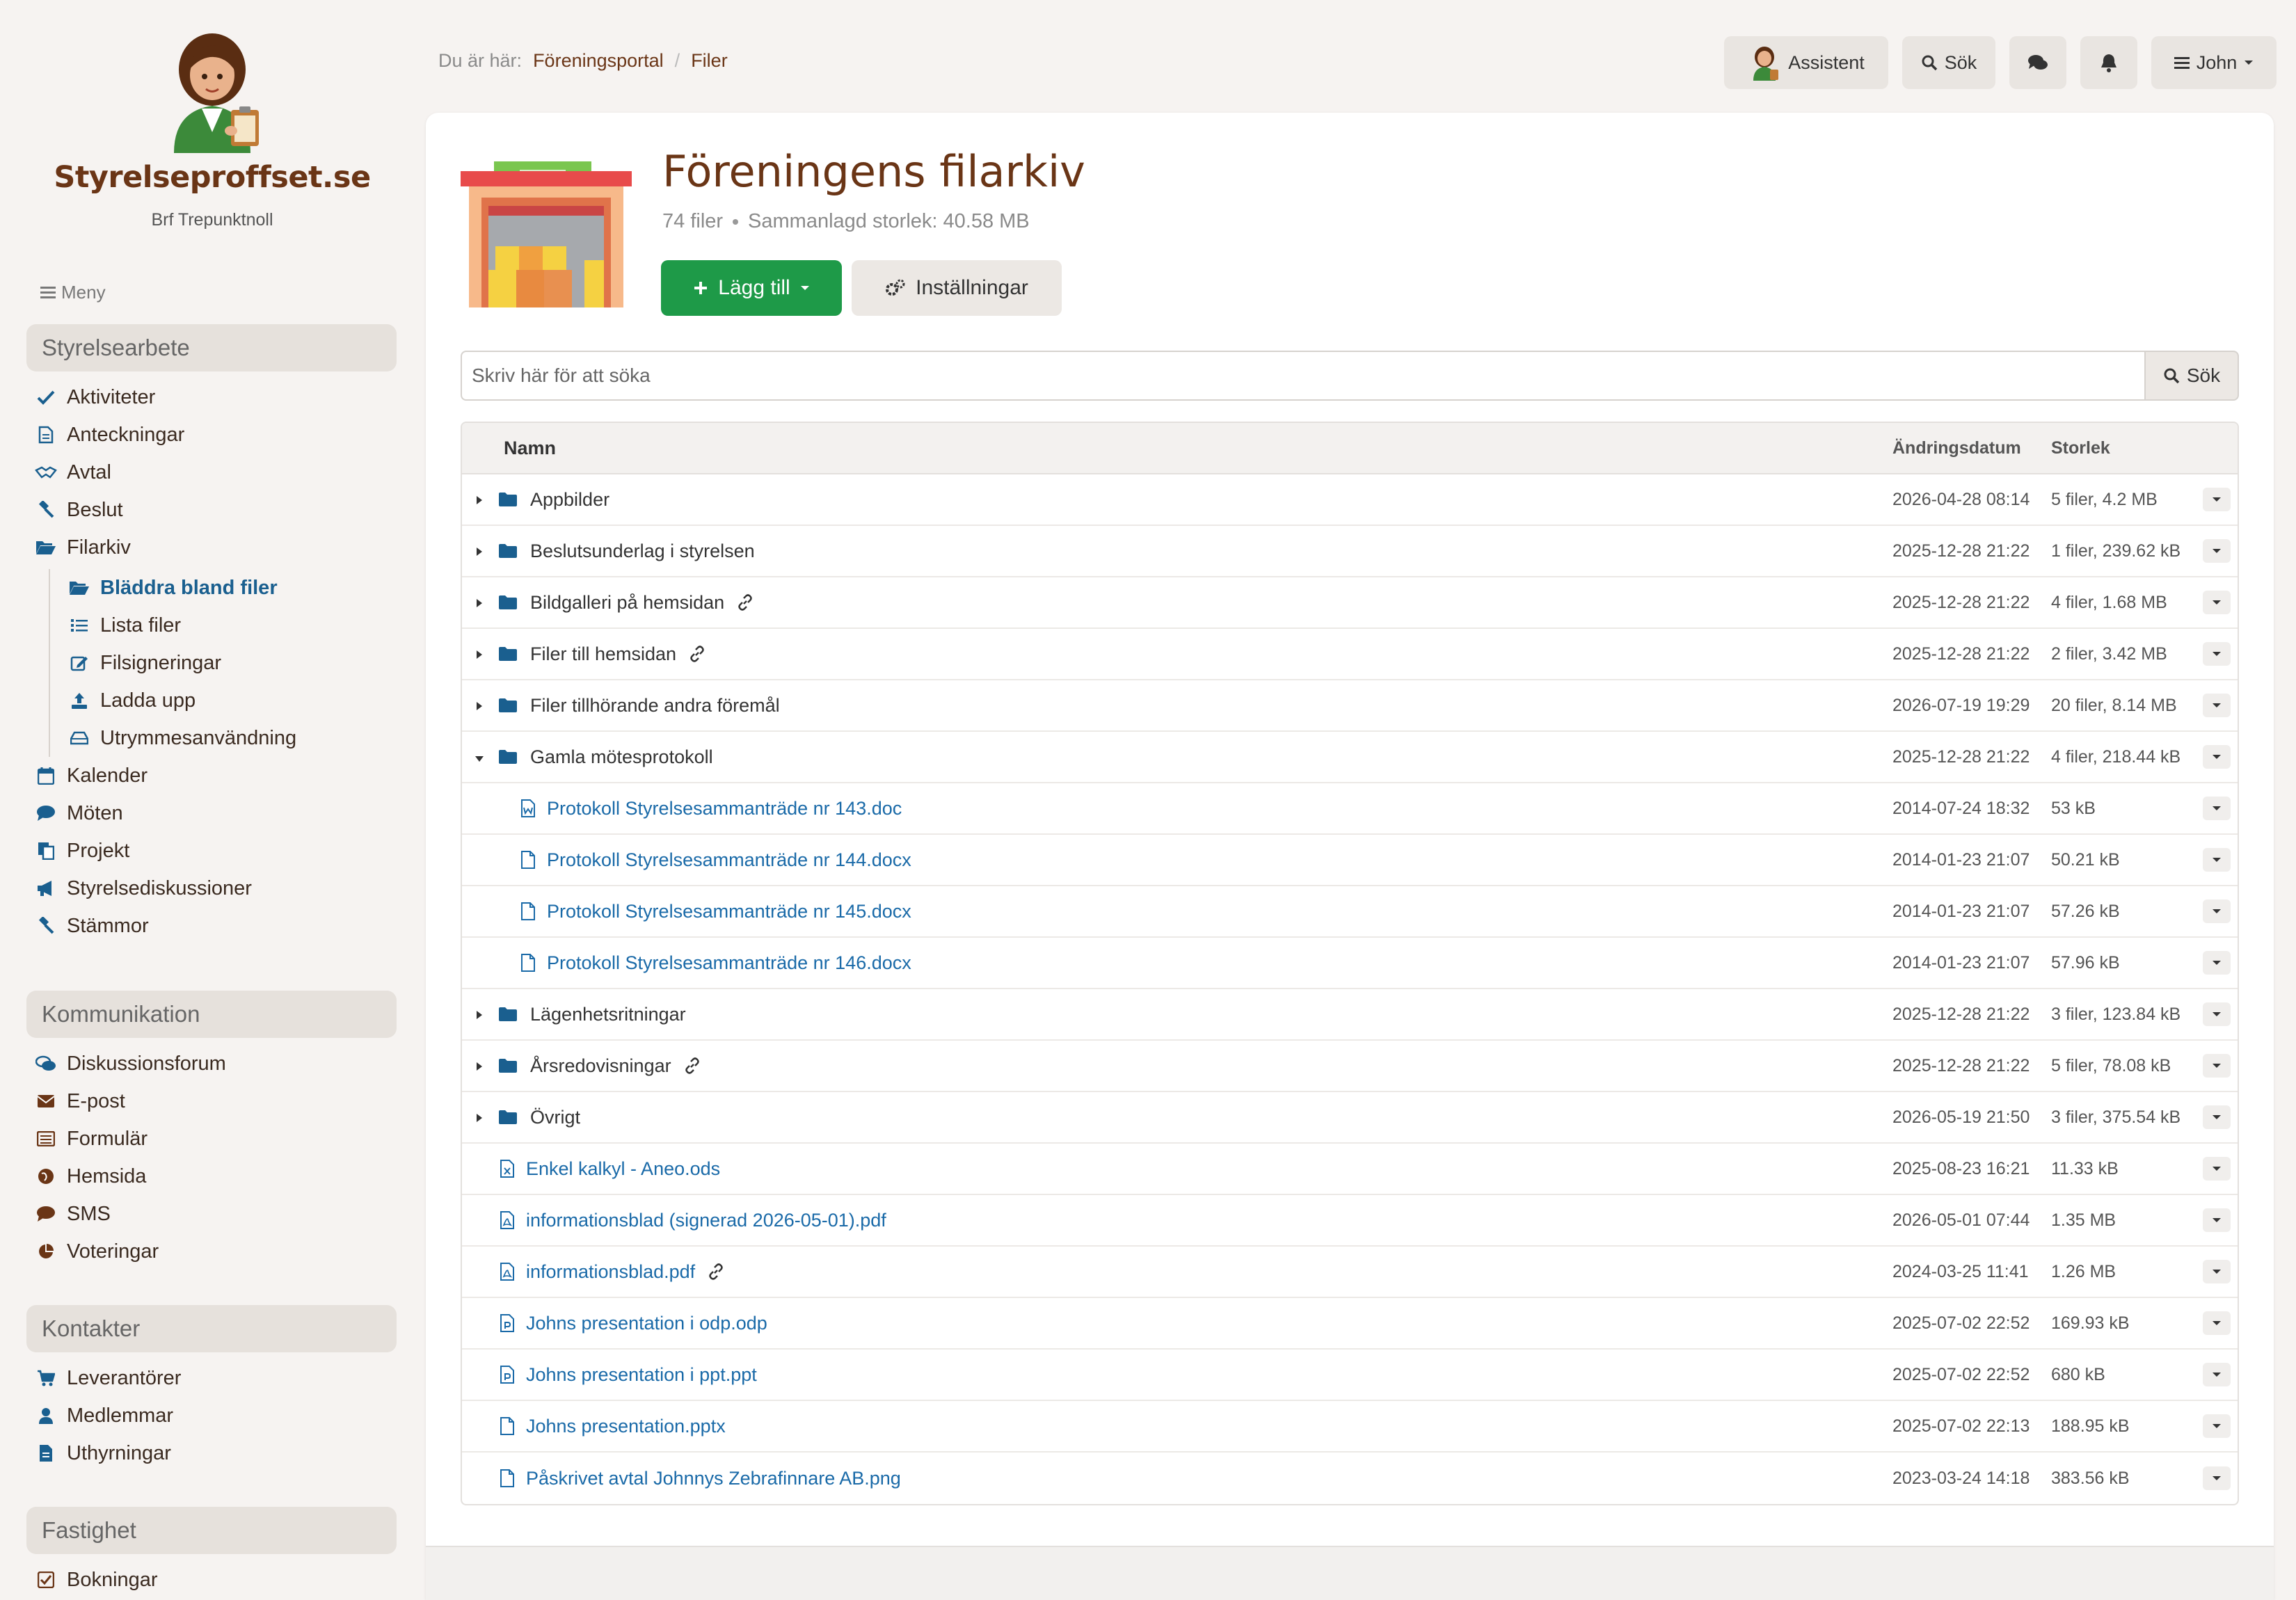 The height and width of the screenshot is (1600, 2296). Describe the element at coordinates (710, 61) in the screenshot. I see `breadcrumb-current: Filer` at that location.